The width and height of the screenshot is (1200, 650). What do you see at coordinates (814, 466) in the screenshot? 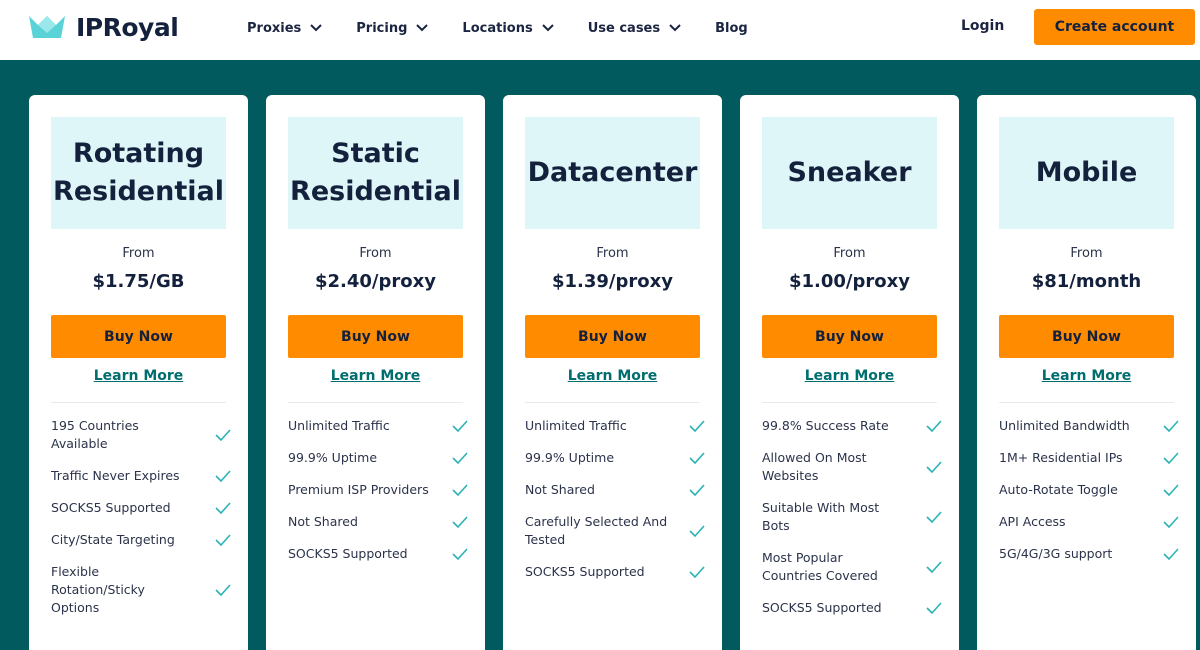
I see `feature-text: Allowed On Most Websites` at bounding box center [814, 466].